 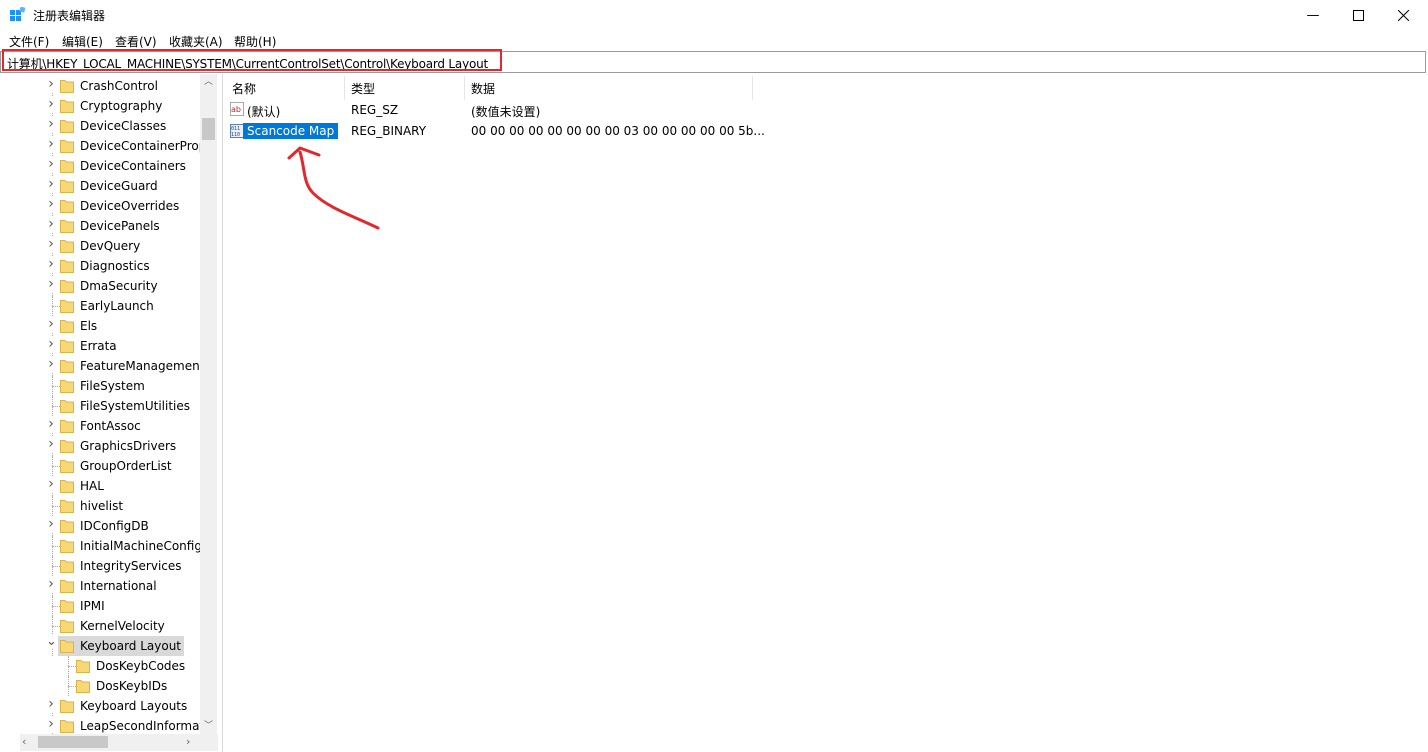 What do you see at coordinates (244, 88) in the screenshot?
I see `column-header-name: 名称` at bounding box center [244, 88].